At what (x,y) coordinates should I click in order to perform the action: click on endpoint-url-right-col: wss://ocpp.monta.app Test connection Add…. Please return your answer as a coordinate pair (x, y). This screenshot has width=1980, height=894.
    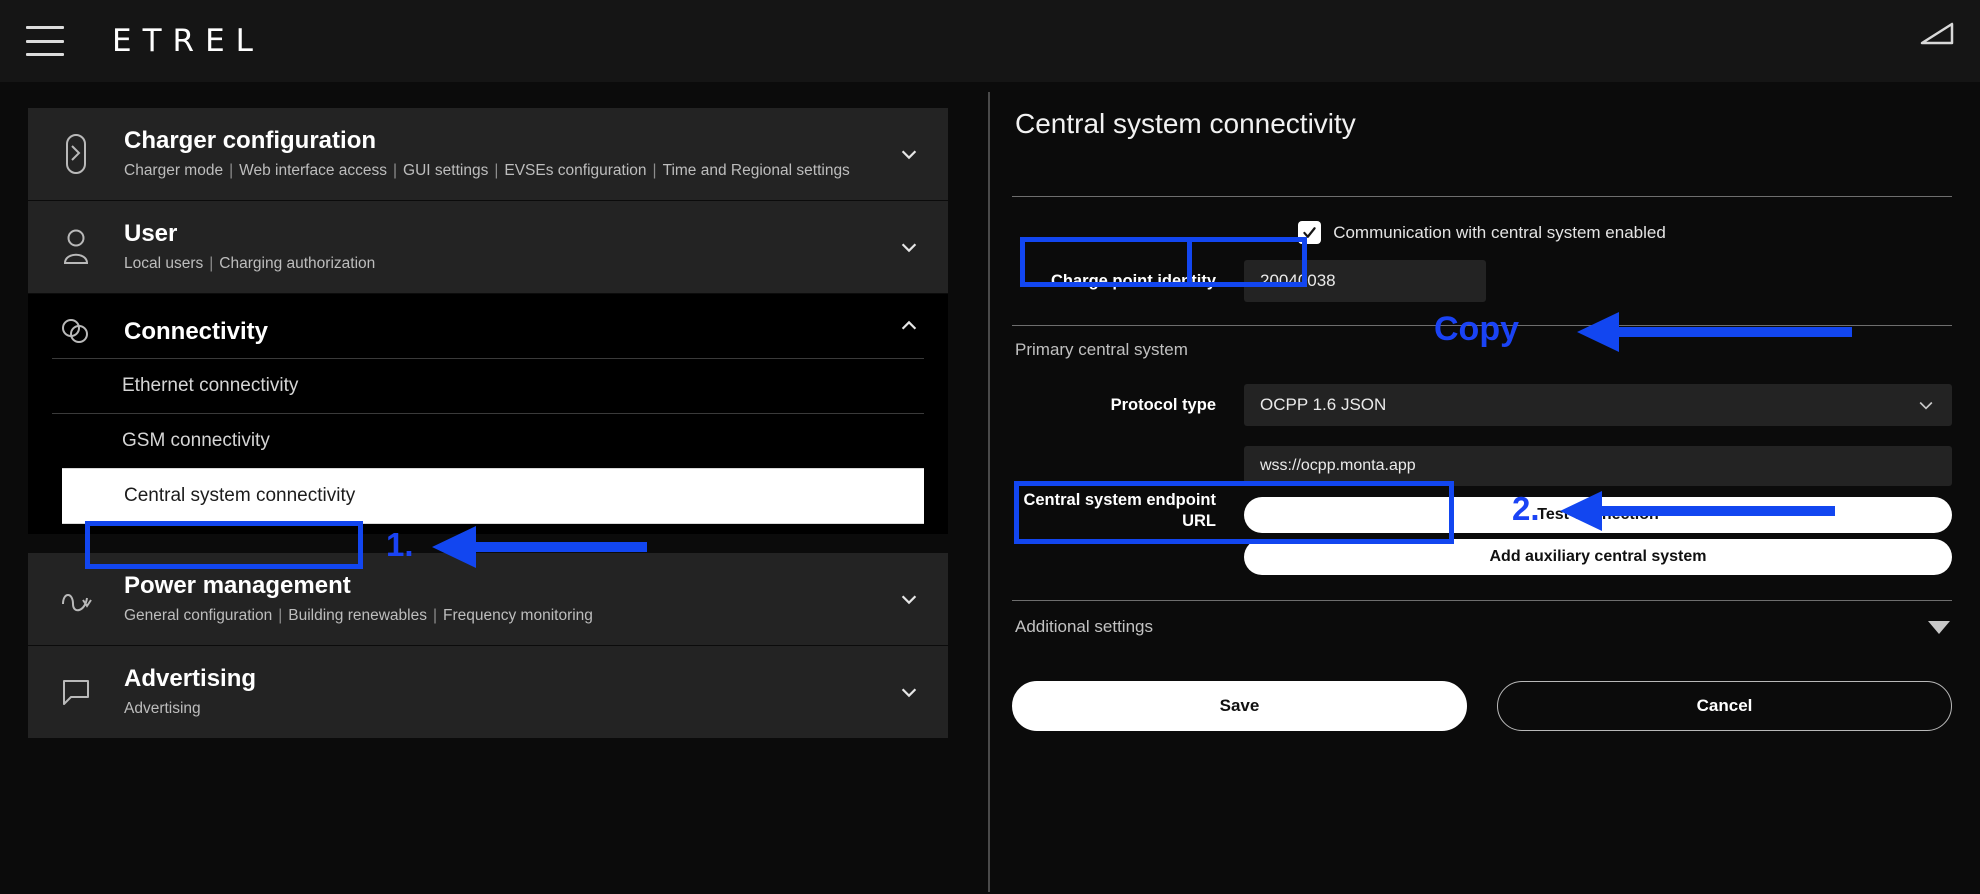
    Looking at the image, I should click on (1598, 510).